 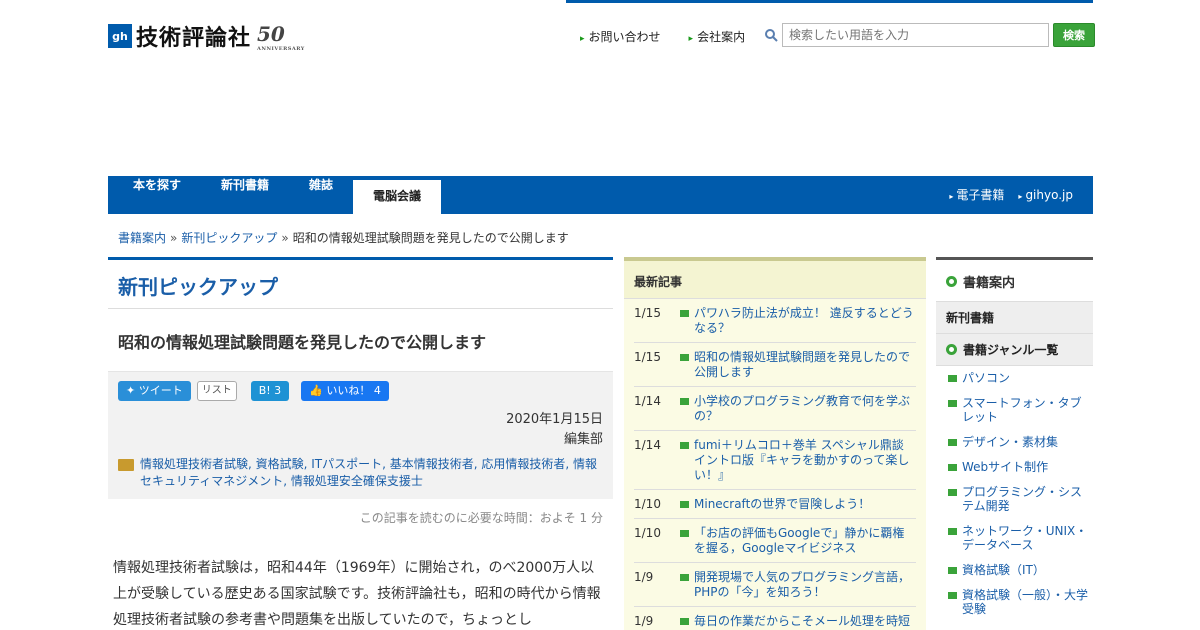 What do you see at coordinates (1045, 195) in the screenshot?
I see `nav-gihyo: ▸ gihyo.jp` at bounding box center [1045, 195].